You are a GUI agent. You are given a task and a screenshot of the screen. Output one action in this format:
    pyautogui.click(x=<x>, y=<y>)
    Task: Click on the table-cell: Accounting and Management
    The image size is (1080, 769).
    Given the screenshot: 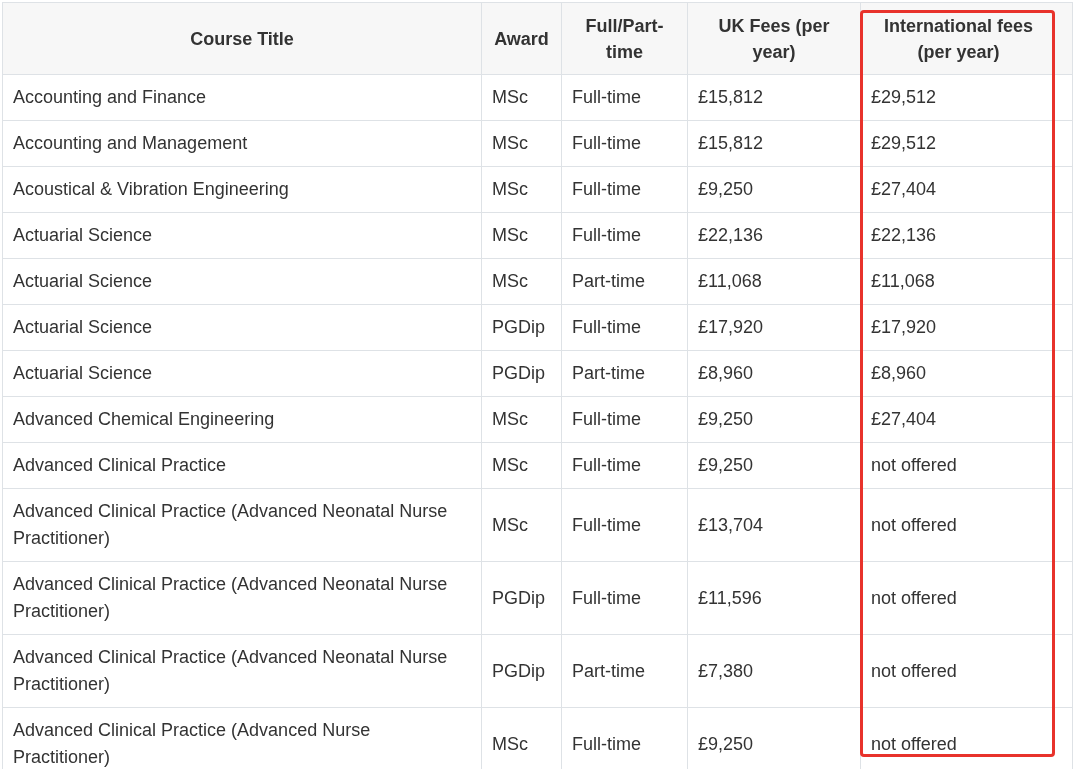 What is the action you would take?
    pyautogui.click(x=242, y=143)
    